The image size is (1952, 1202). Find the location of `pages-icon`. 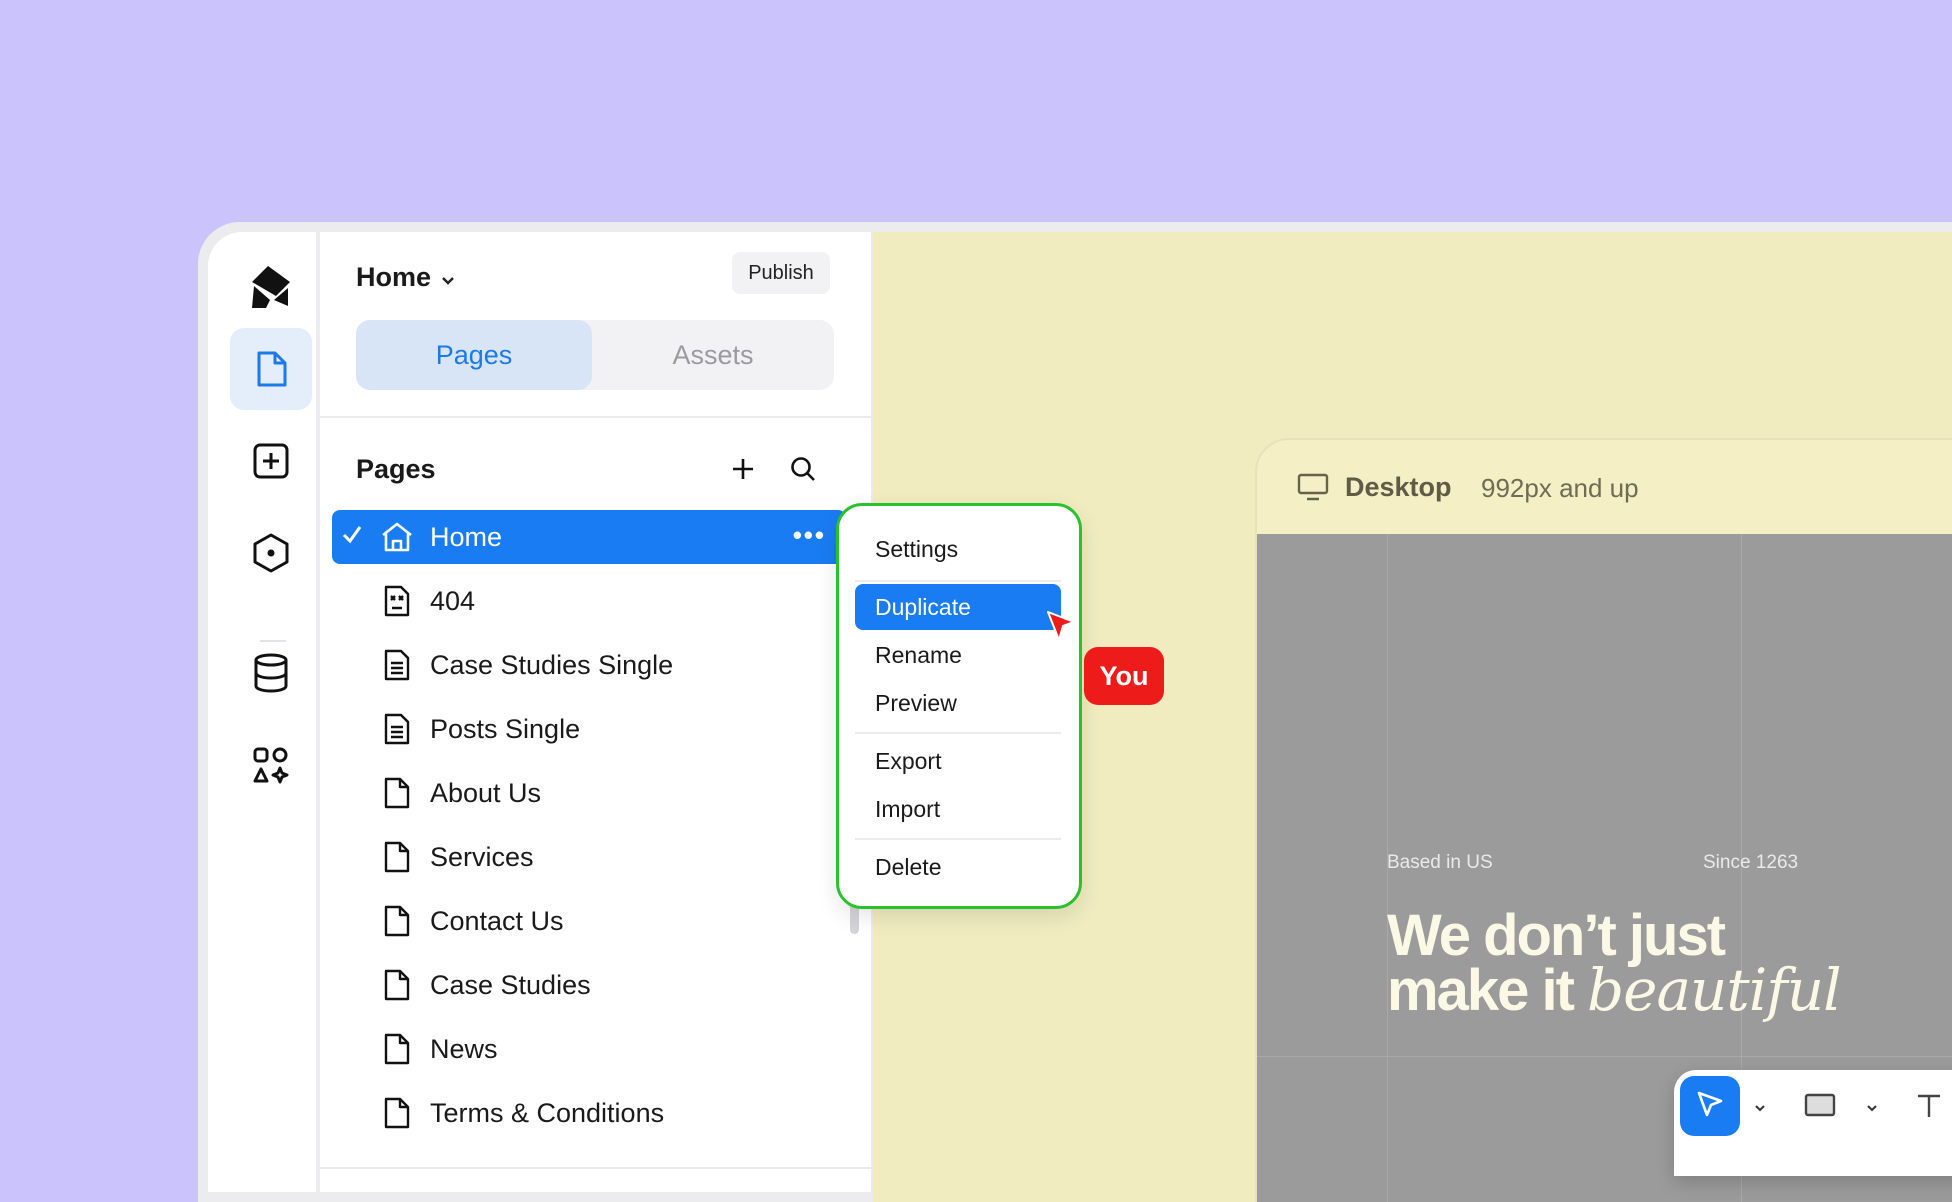

pages-icon is located at coordinates (271, 369).